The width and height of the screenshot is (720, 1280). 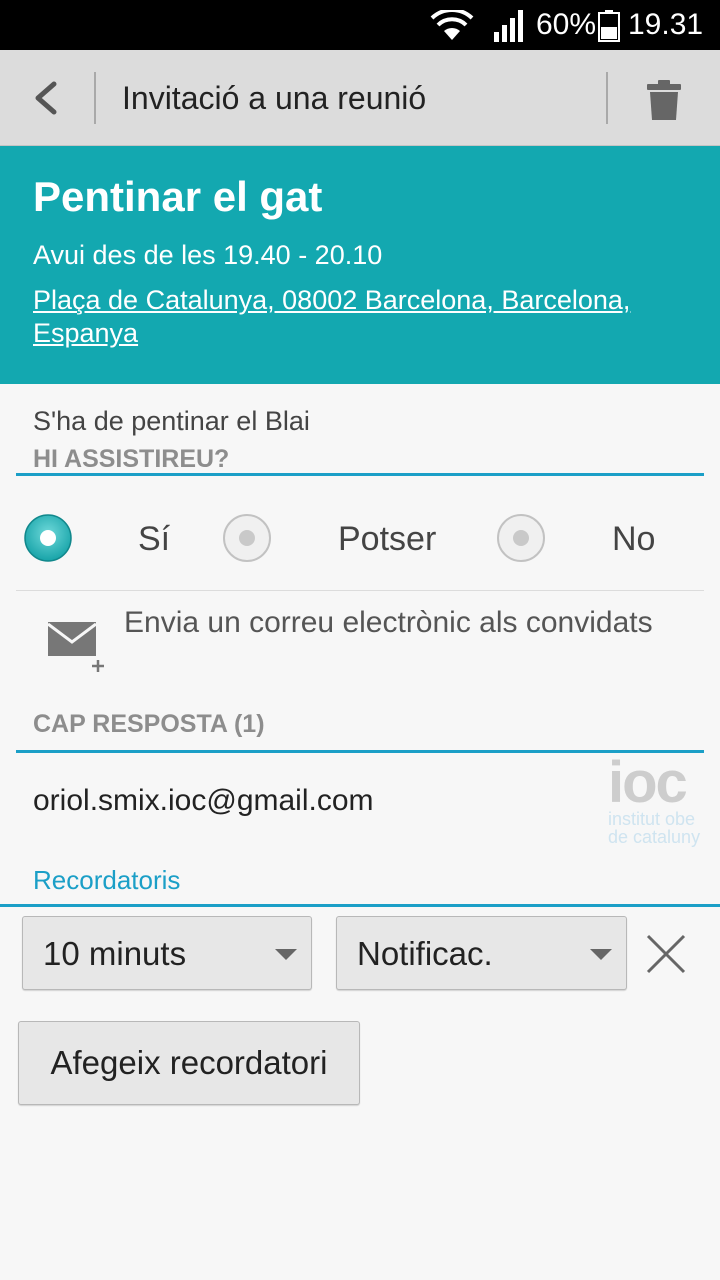 I want to click on logo-subtext-line1: institut obe, so click(x=652, y=819).